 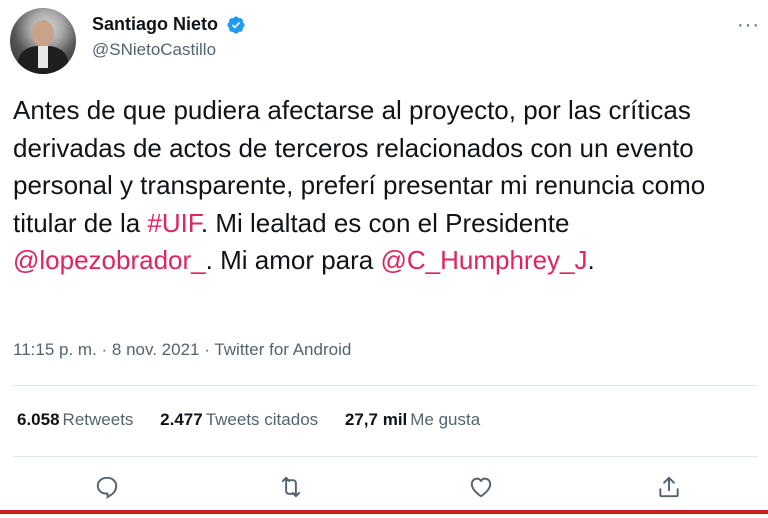 What do you see at coordinates (98, 419) in the screenshot?
I see `retweets-label: Retweets` at bounding box center [98, 419].